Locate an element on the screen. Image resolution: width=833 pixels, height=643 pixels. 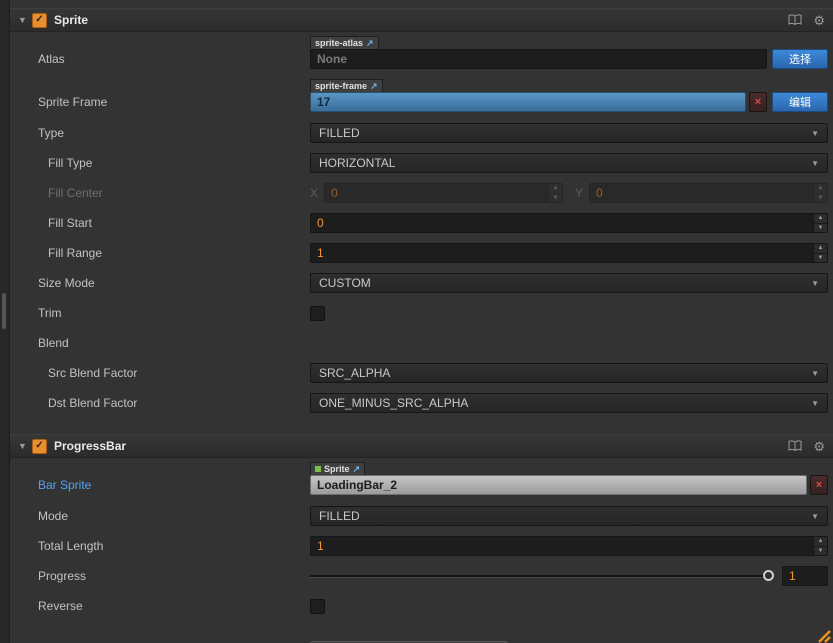
fill-start-label: Fill Start is located at coordinates (70, 223).